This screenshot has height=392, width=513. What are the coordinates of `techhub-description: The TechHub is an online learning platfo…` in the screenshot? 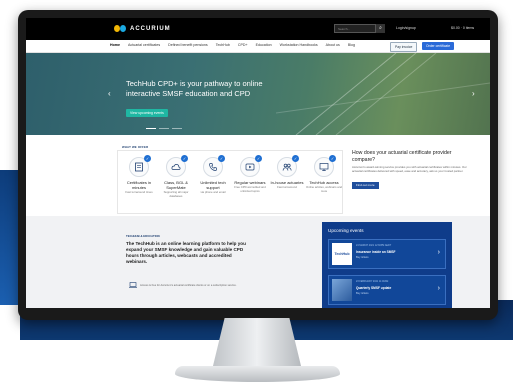 It's located at (186, 252).